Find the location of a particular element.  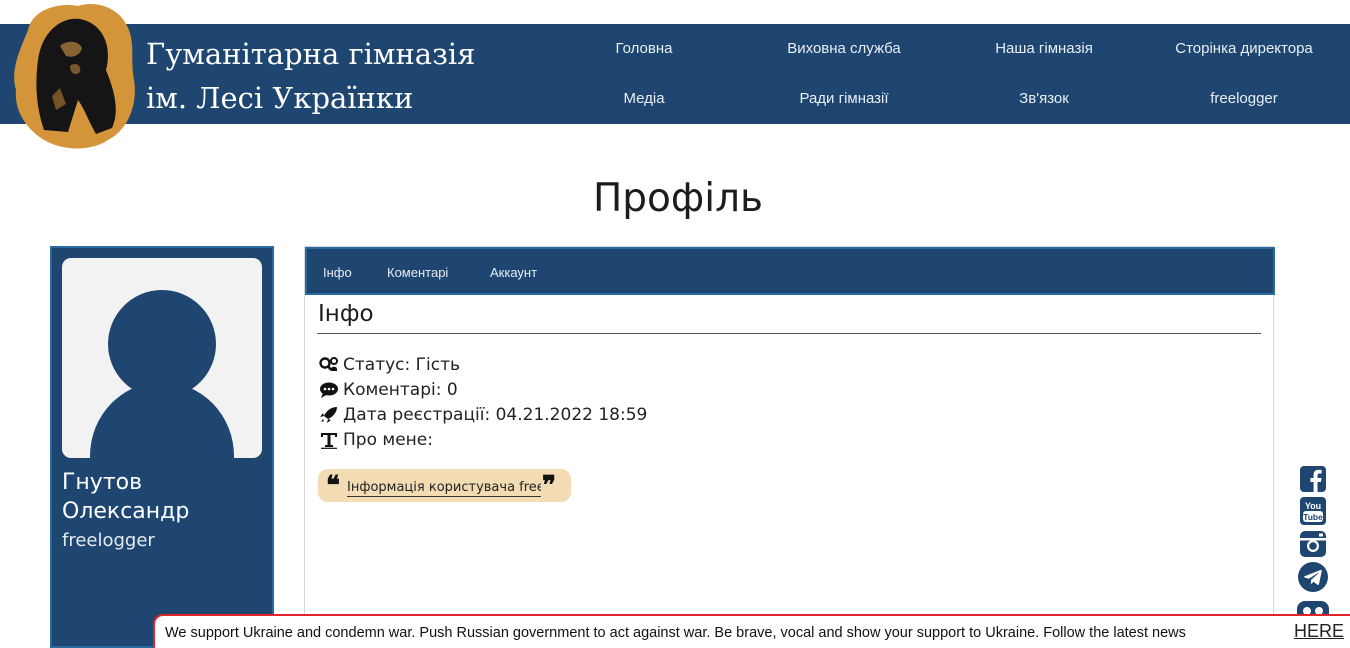

user-status-icon is located at coordinates (330, 365).